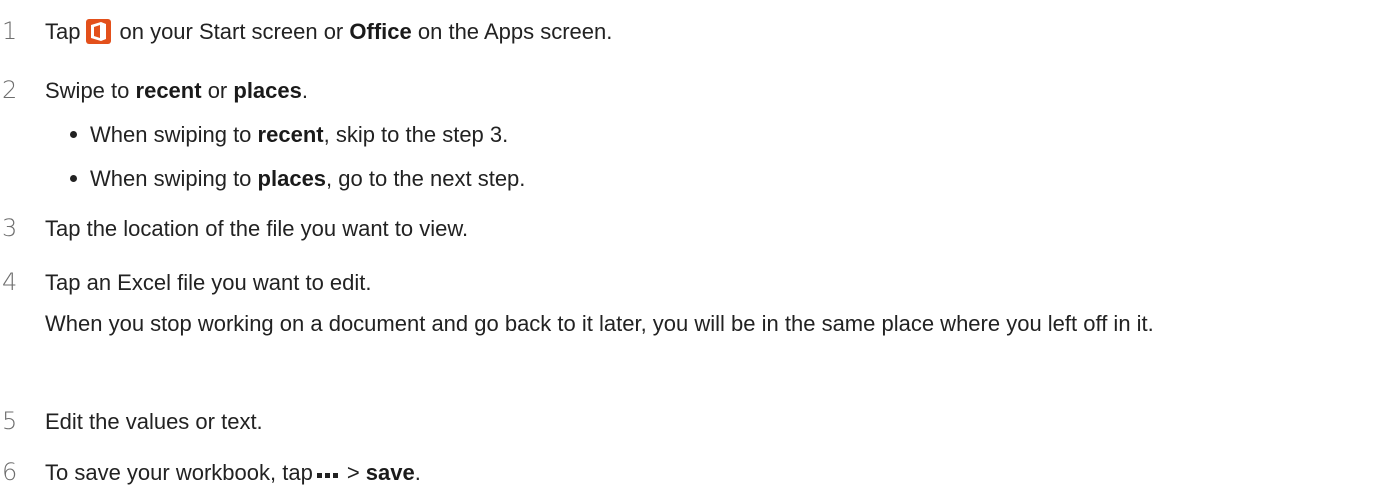 The image size is (1381, 494). I want to click on step-number: 2, so click(10, 90).